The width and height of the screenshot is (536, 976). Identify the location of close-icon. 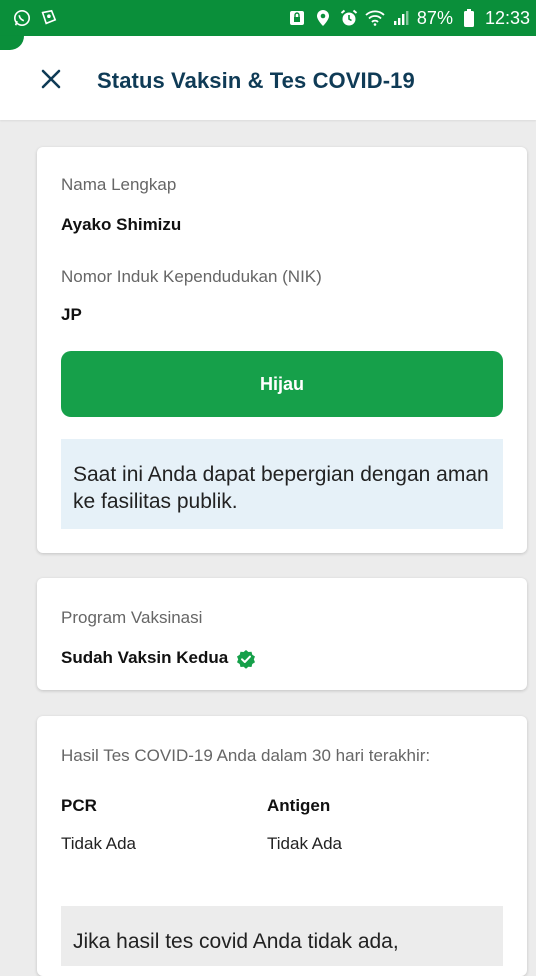
(51, 79).